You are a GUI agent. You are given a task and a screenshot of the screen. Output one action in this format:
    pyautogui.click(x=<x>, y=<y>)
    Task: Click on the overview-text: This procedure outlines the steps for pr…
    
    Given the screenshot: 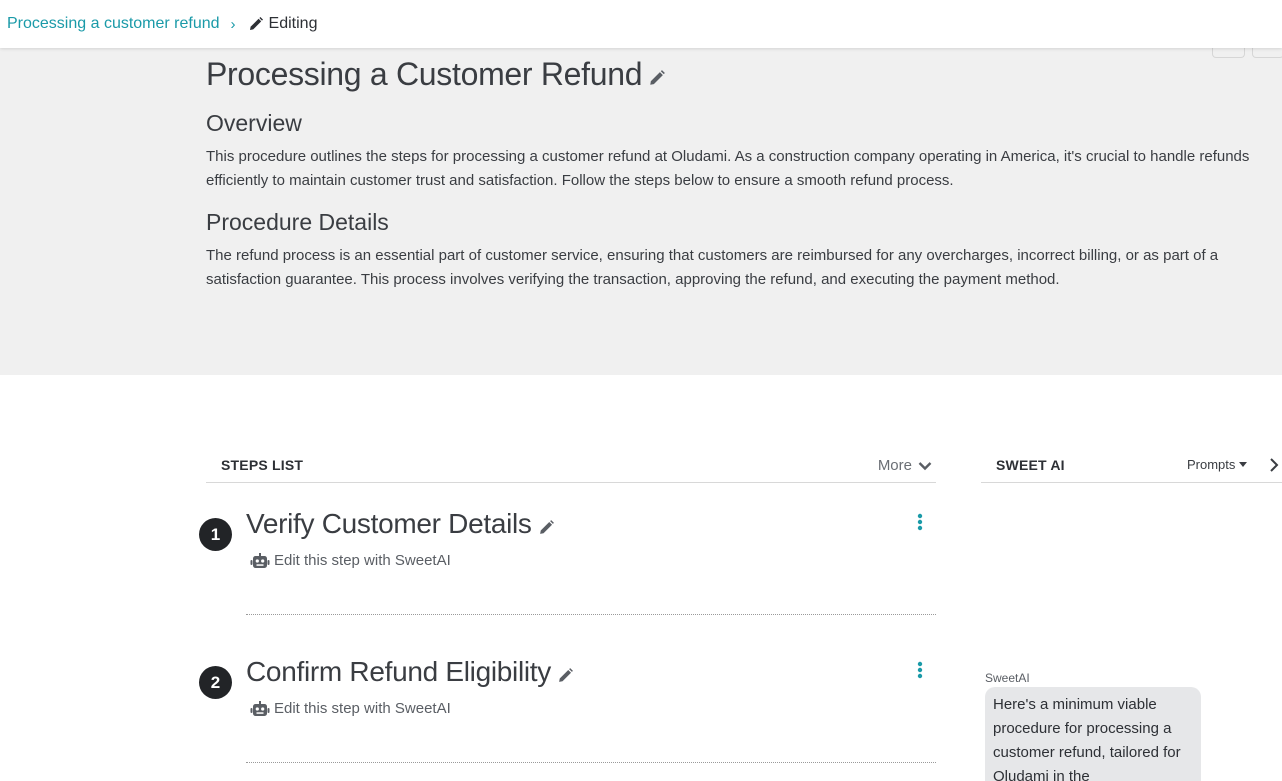 What is the action you would take?
    pyautogui.click(x=728, y=168)
    